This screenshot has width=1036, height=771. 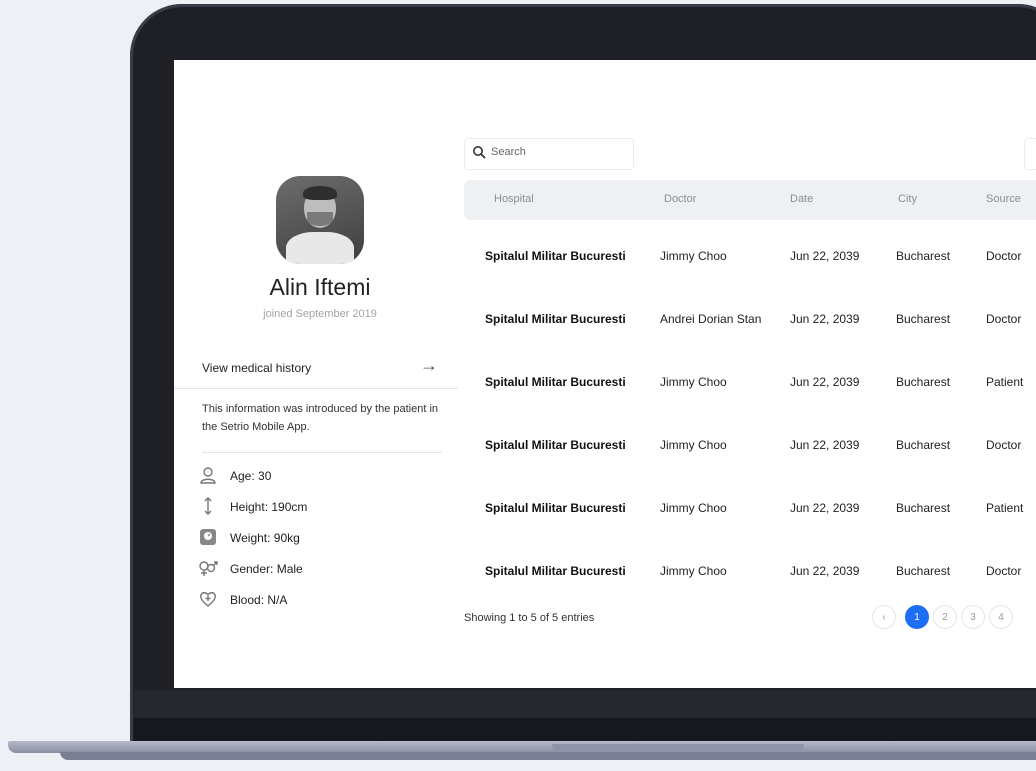 I want to click on laptop-notch, so click(x=678, y=748).